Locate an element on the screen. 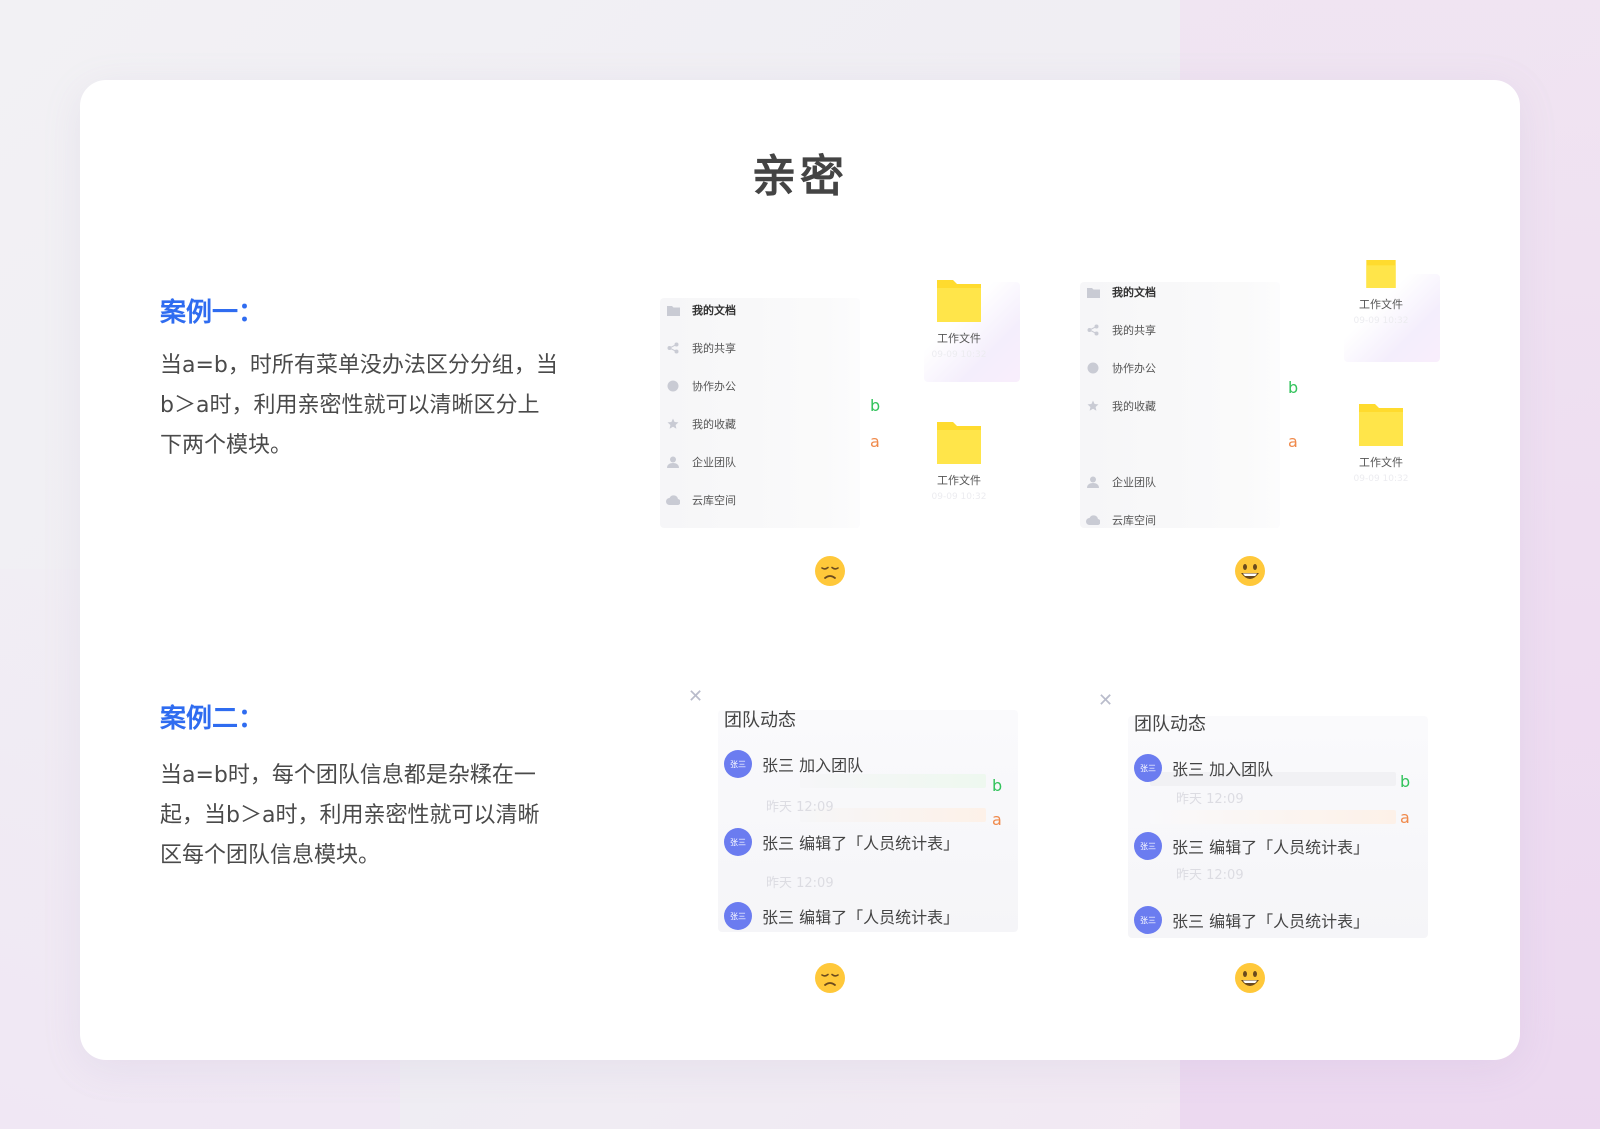 Image resolution: width=1600 pixels, height=1129 pixels. case1-good-menu-item-fav: 我的收藏 is located at coordinates (1121, 406).